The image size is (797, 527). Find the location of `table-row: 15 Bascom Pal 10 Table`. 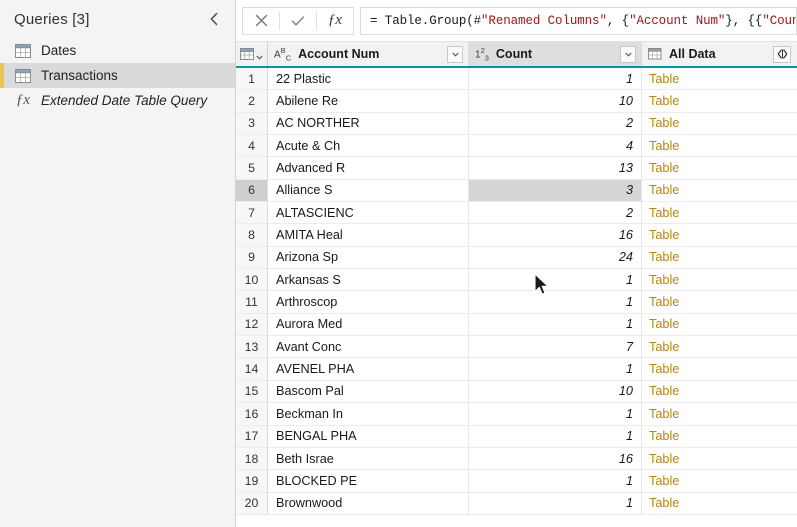

table-row: 15 Bascom Pal 10 Table is located at coordinates (516, 392).